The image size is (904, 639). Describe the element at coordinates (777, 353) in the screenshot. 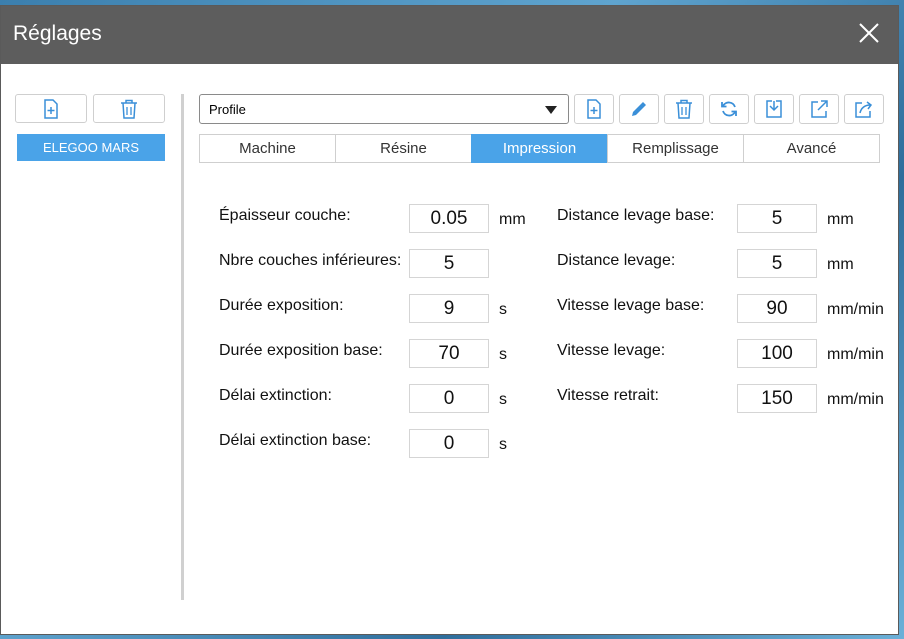

I see `lift-speed-input: 100` at that location.